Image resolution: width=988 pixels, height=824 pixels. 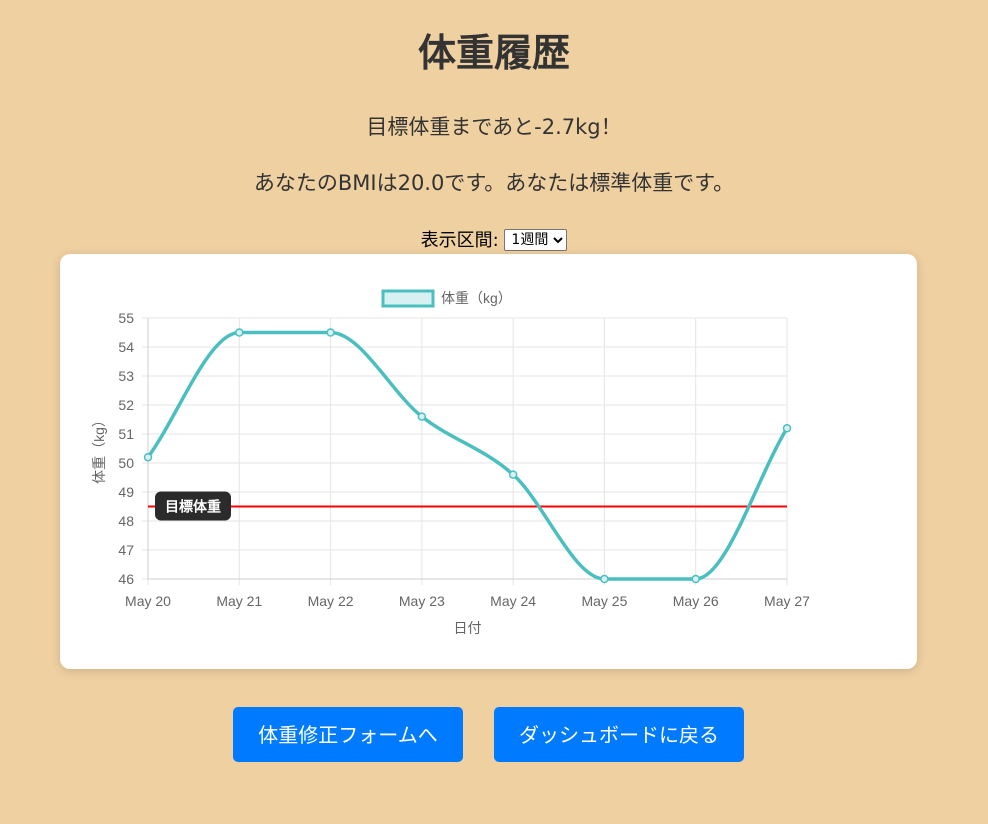 I want to click on y-tick-label: 51, so click(x=126, y=434).